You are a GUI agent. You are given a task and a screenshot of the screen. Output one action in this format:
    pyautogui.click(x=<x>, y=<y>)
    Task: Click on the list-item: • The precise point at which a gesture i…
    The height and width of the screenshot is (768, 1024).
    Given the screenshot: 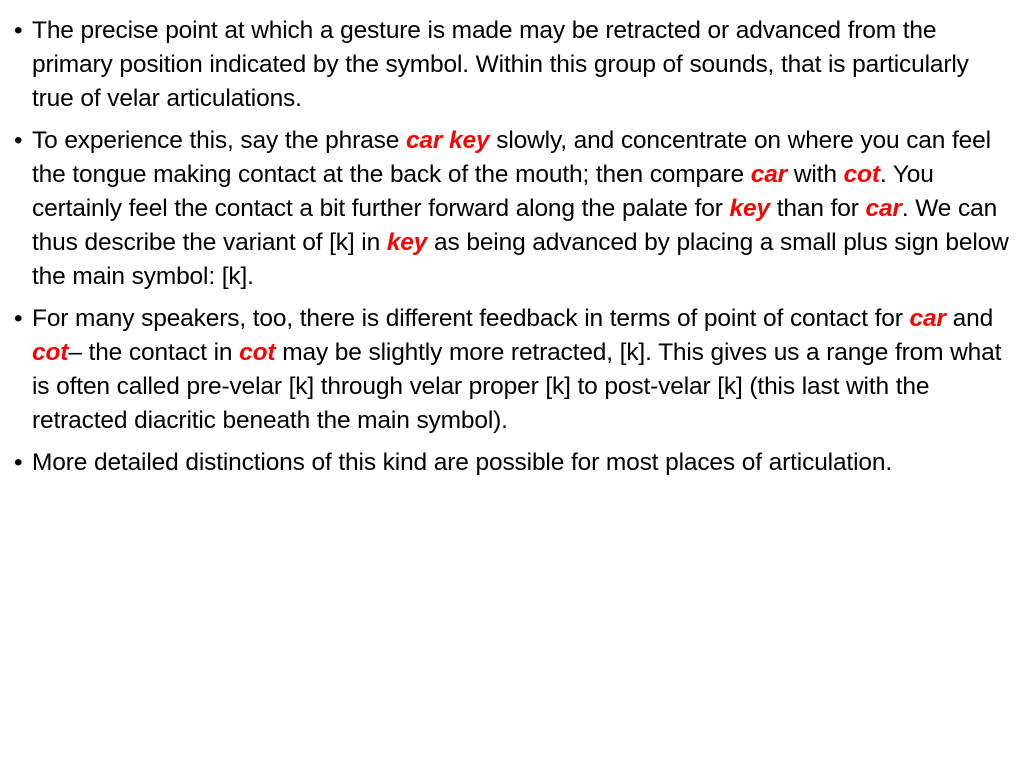 What is the action you would take?
    pyautogui.click(x=510, y=65)
    